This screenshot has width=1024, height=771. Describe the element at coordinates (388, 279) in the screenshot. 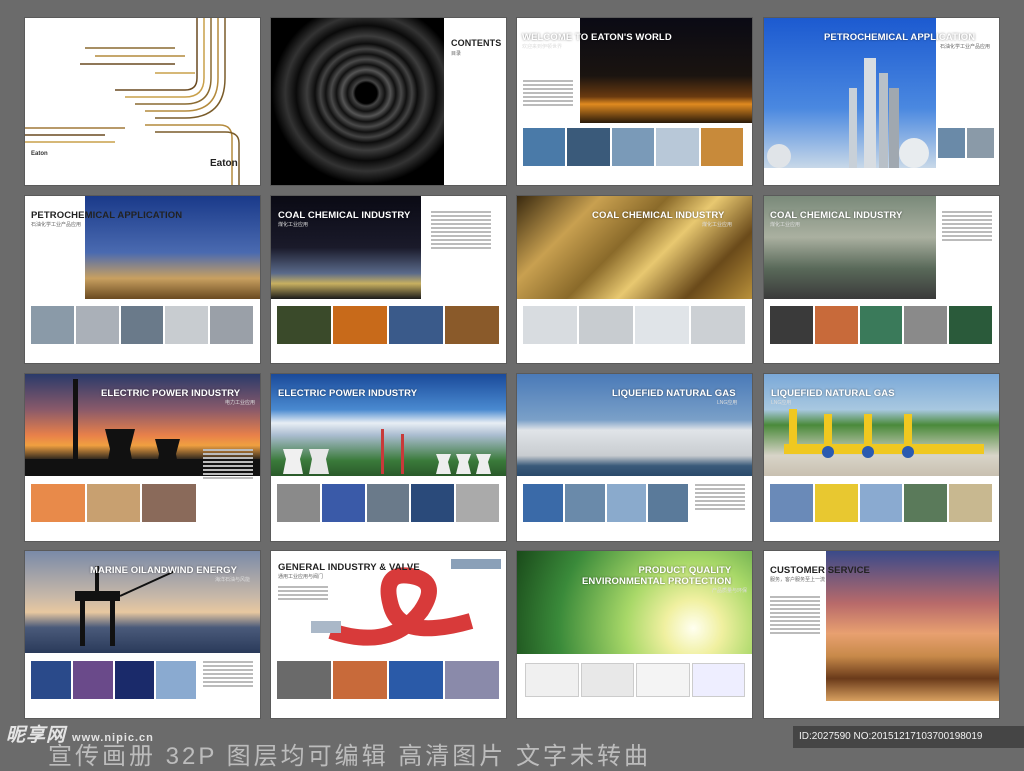

I see `spread-coal-chemical-1: COAL CHEMICAL INDUSTRY 煤化工业应用` at that location.